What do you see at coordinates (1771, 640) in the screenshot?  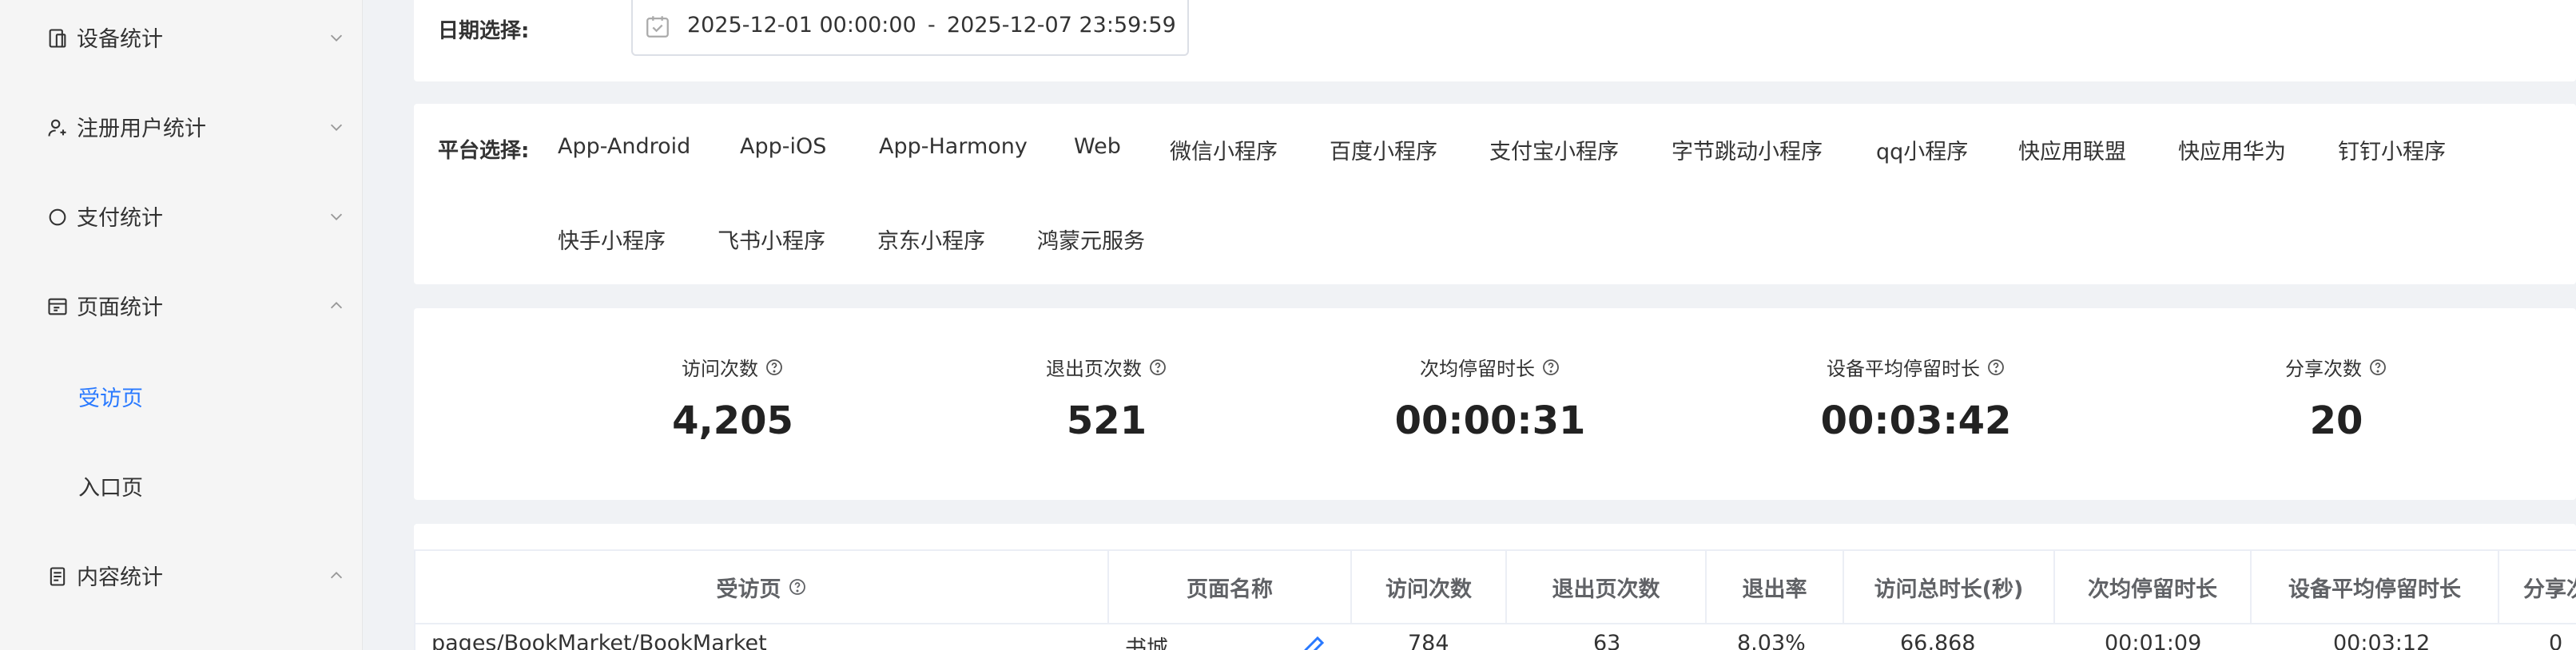 I see `table-cell: 8.03%` at bounding box center [1771, 640].